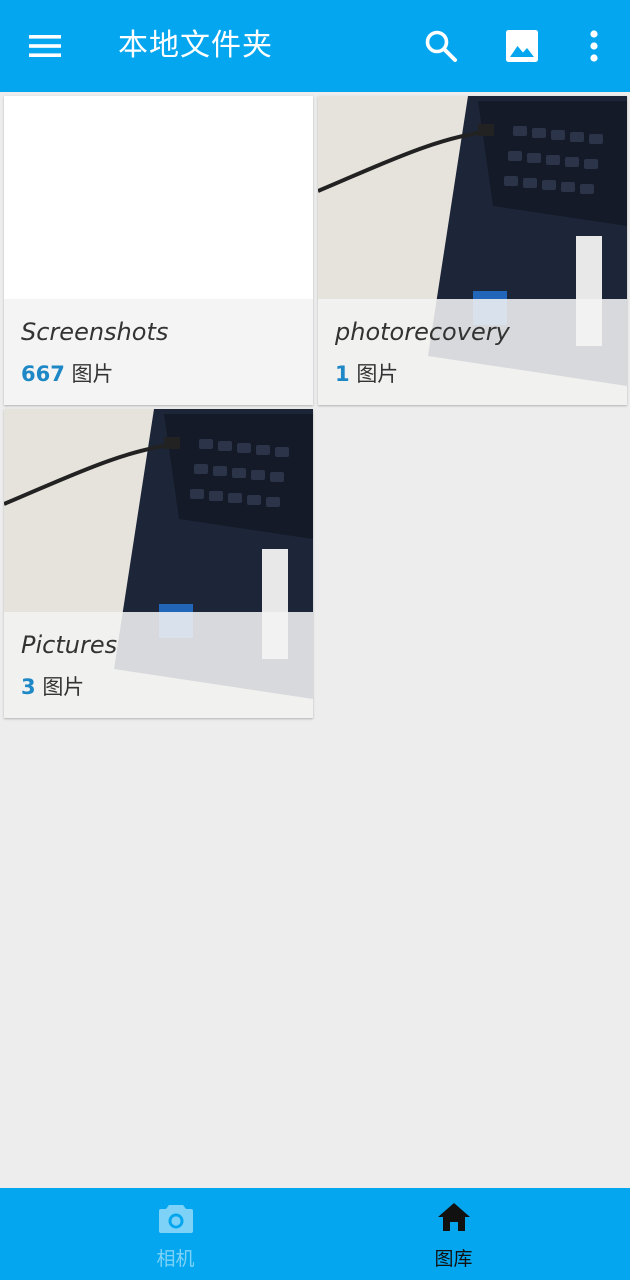 The height and width of the screenshot is (1280, 630). I want to click on folder-count-line: 3 图片, so click(52, 686).